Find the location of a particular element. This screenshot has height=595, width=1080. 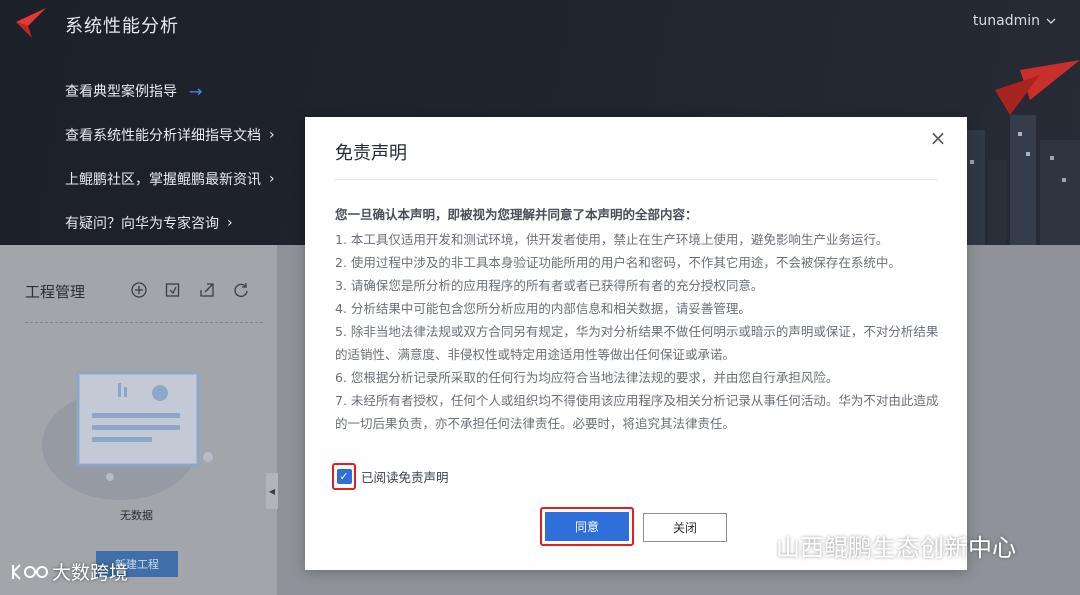

community-link: 上鲲鹏社区，掌握鲲鹏最新资讯 › is located at coordinates (170, 179).